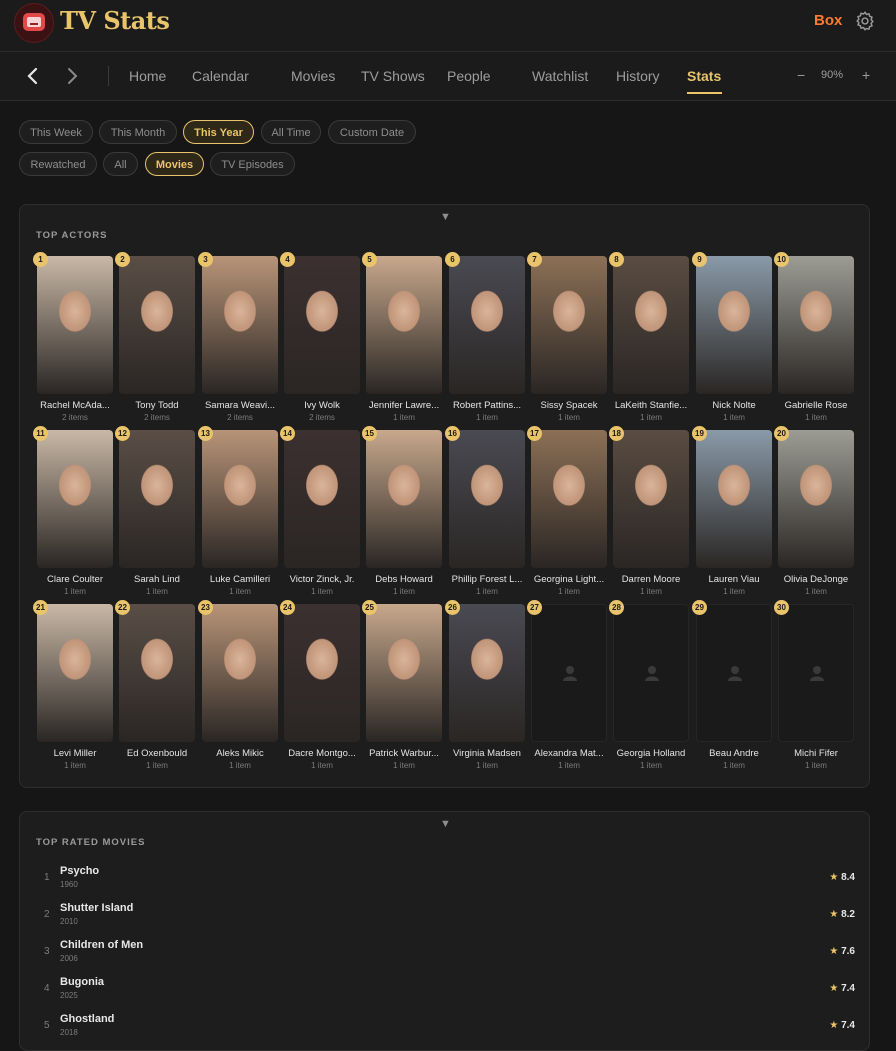 This screenshot has height=1051, width=896. Describe the element at coordinates (238, 513) in the screenshot. I see `actor-card: 13 Luke Camilleri 1 item` at that location.